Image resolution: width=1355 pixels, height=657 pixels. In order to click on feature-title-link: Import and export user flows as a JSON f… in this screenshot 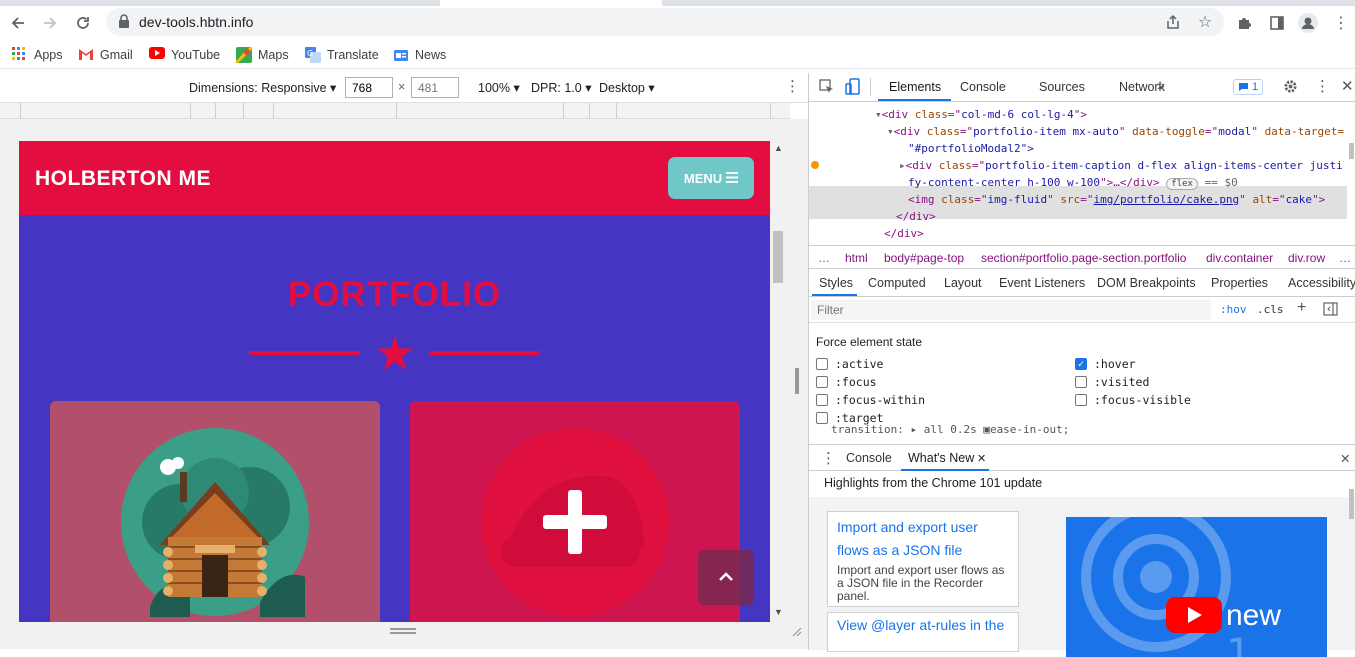, I will do `click(923, 539)`.